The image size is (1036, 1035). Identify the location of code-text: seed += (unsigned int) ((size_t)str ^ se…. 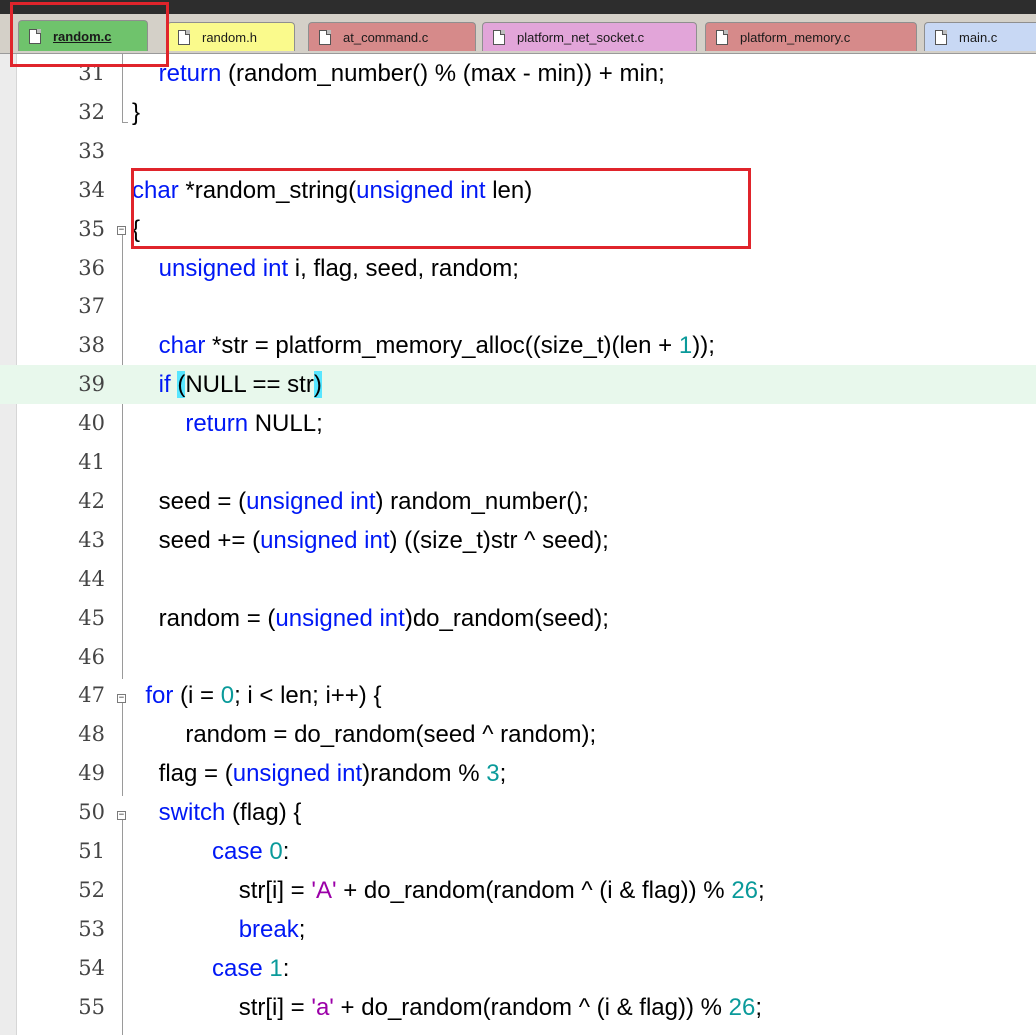
(370, 540).